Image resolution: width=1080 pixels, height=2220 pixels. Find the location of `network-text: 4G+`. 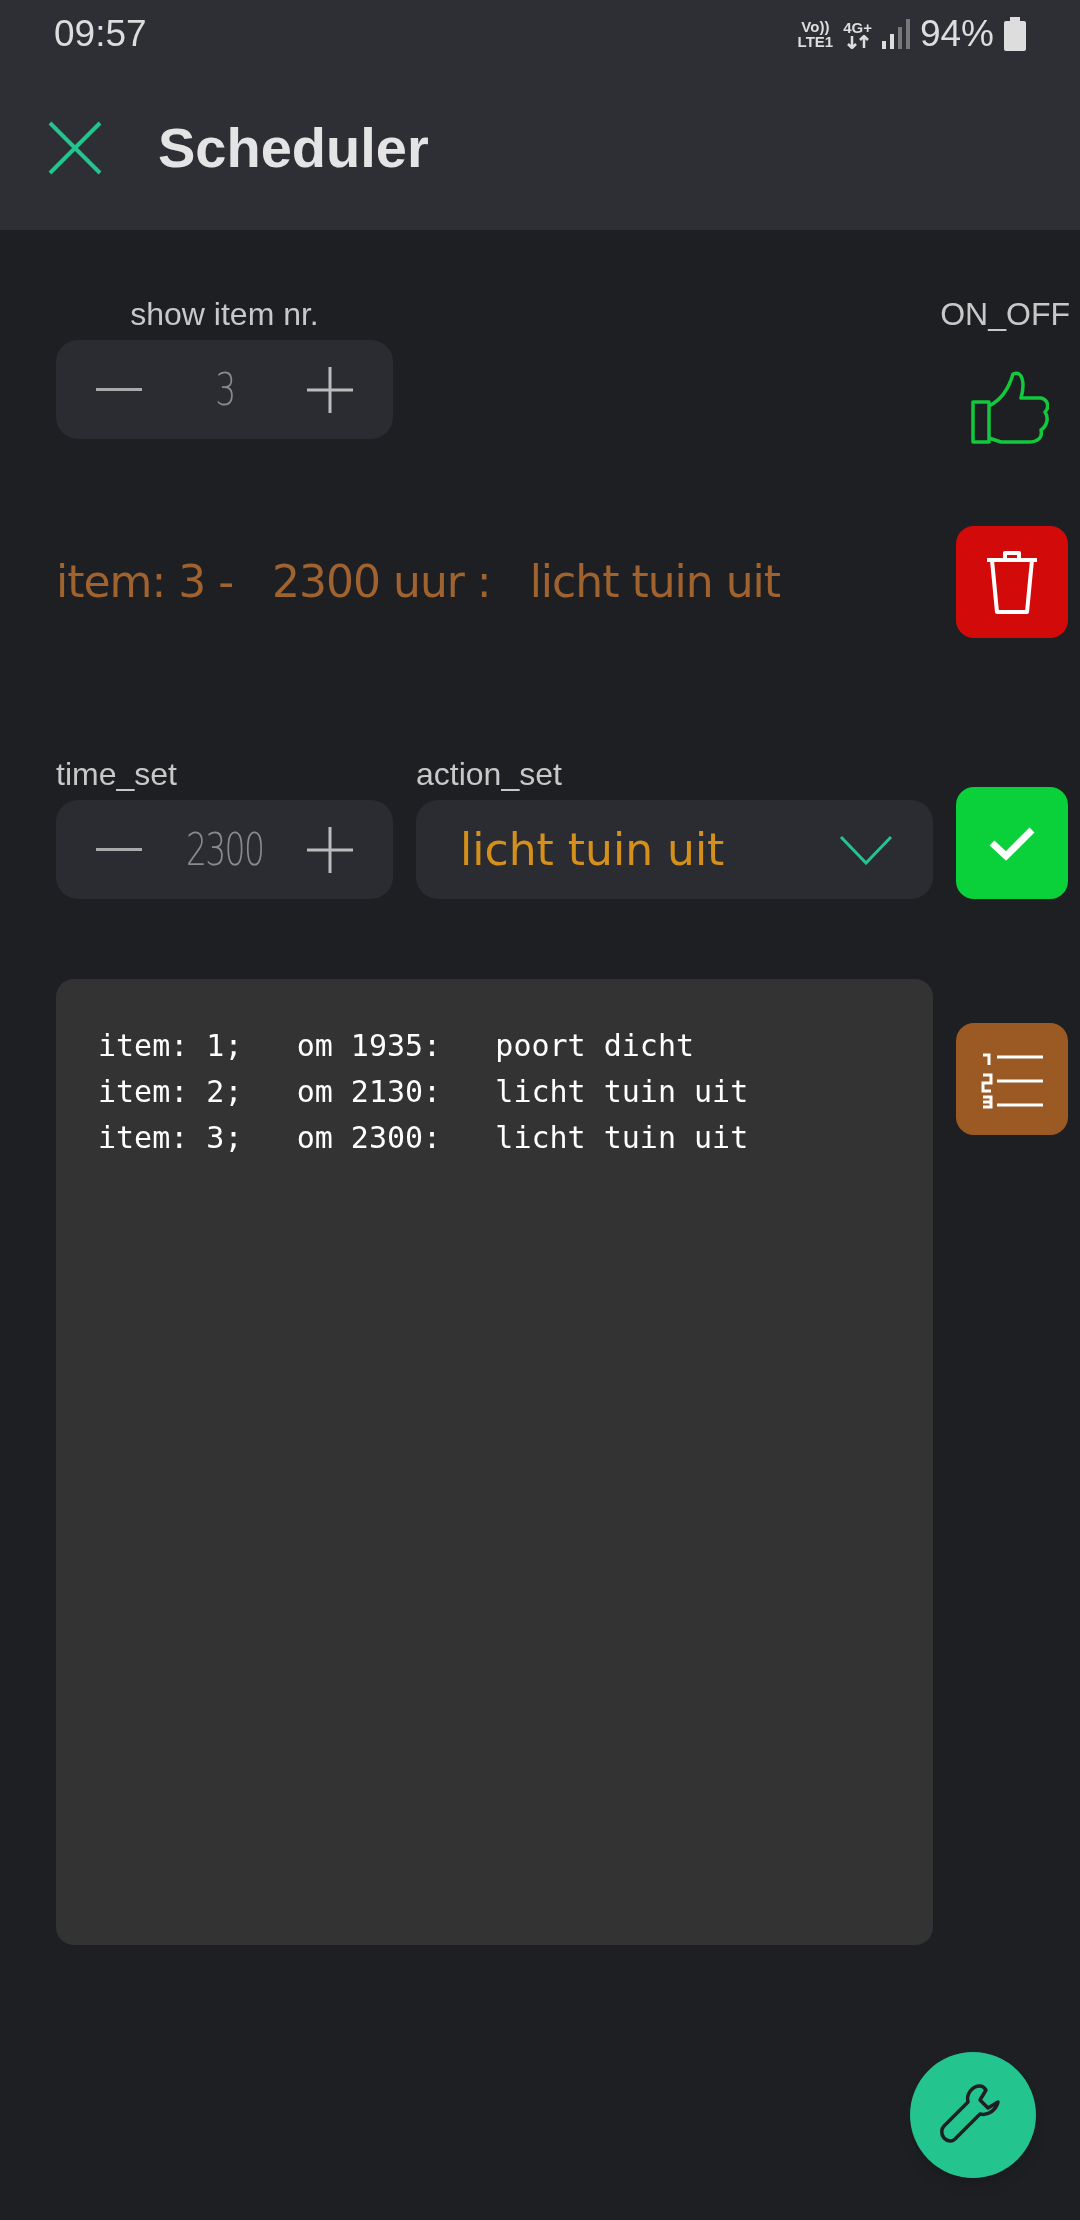

network-text: 4G+ is located at coordinates (857, 27).